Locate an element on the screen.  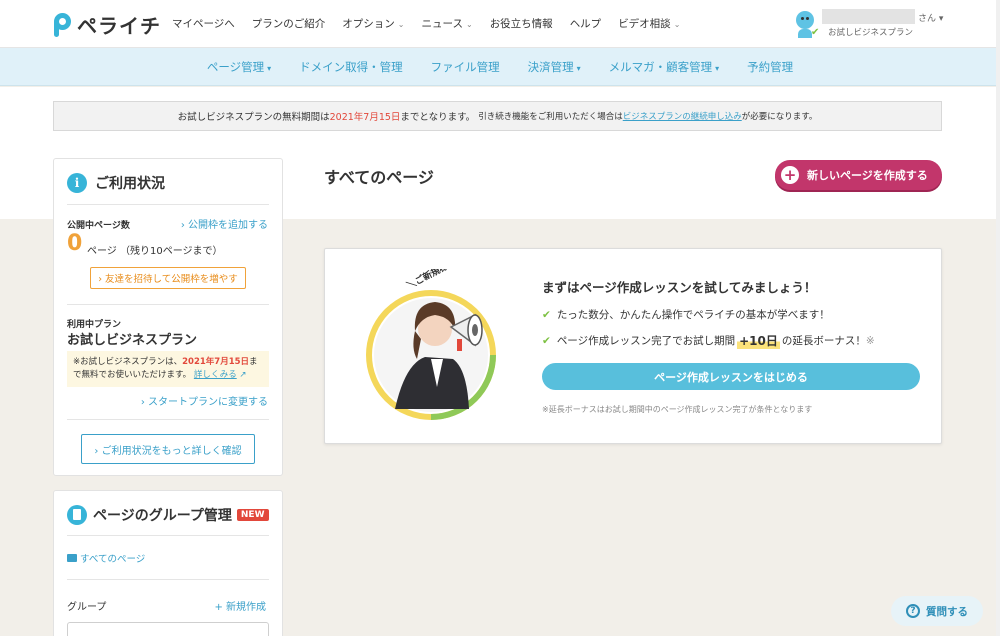
usage-card-title: i ご利用状況 is located at coordinates (116, 183).